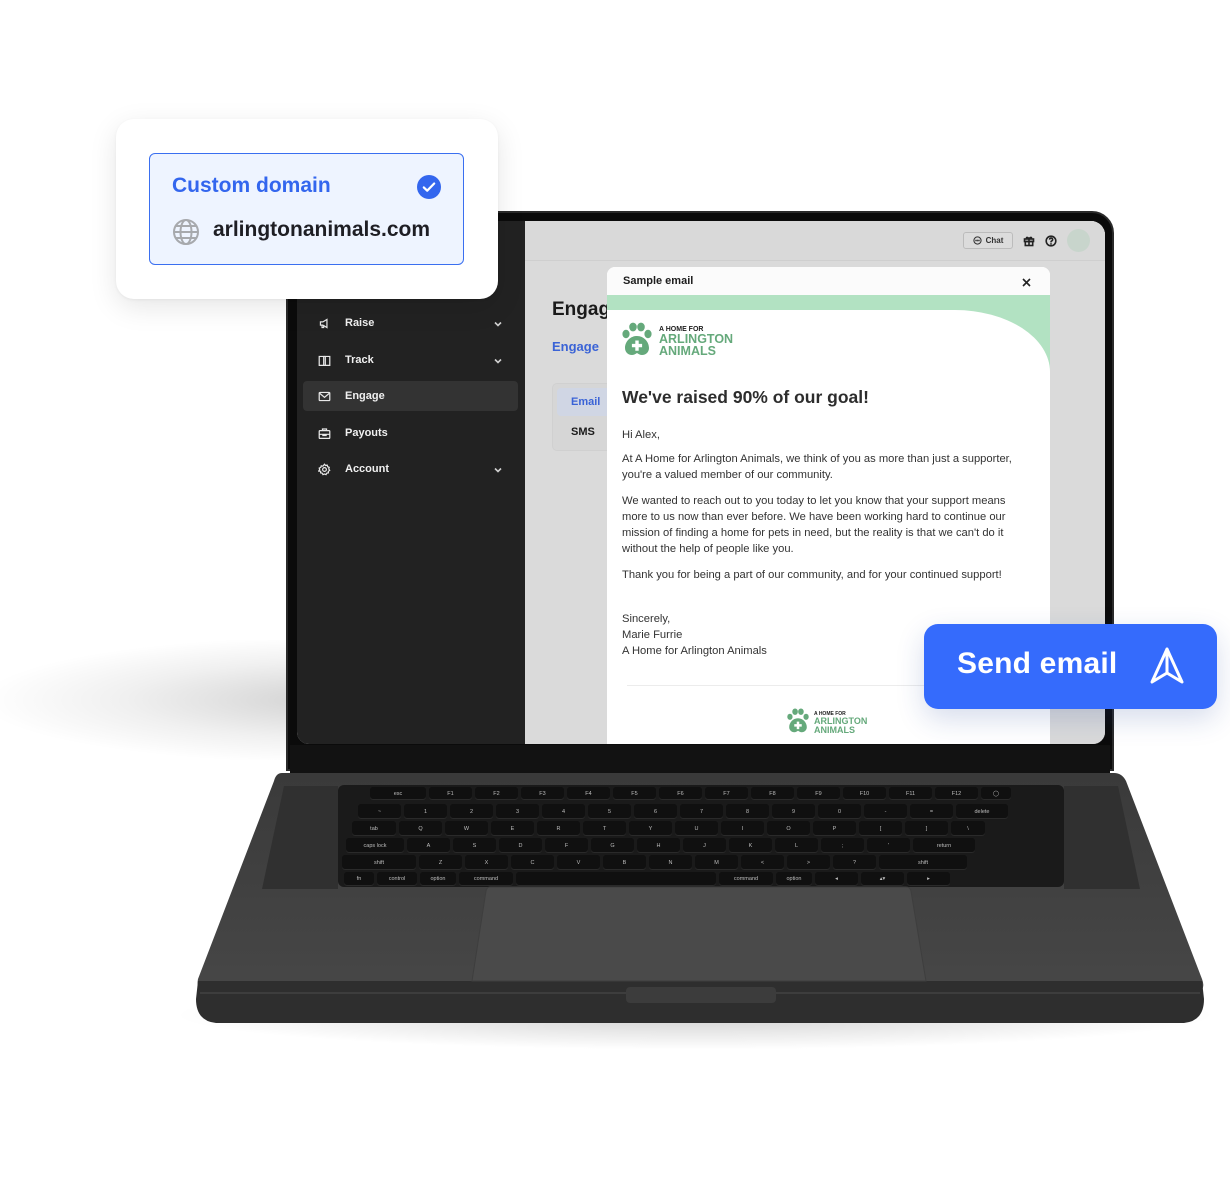 Image resolution: width=1230 pixels, height=1177 pixels. Describe the element at coordinates (428, 845) in the screenshot. I see `keyboard-key: A` at that location.